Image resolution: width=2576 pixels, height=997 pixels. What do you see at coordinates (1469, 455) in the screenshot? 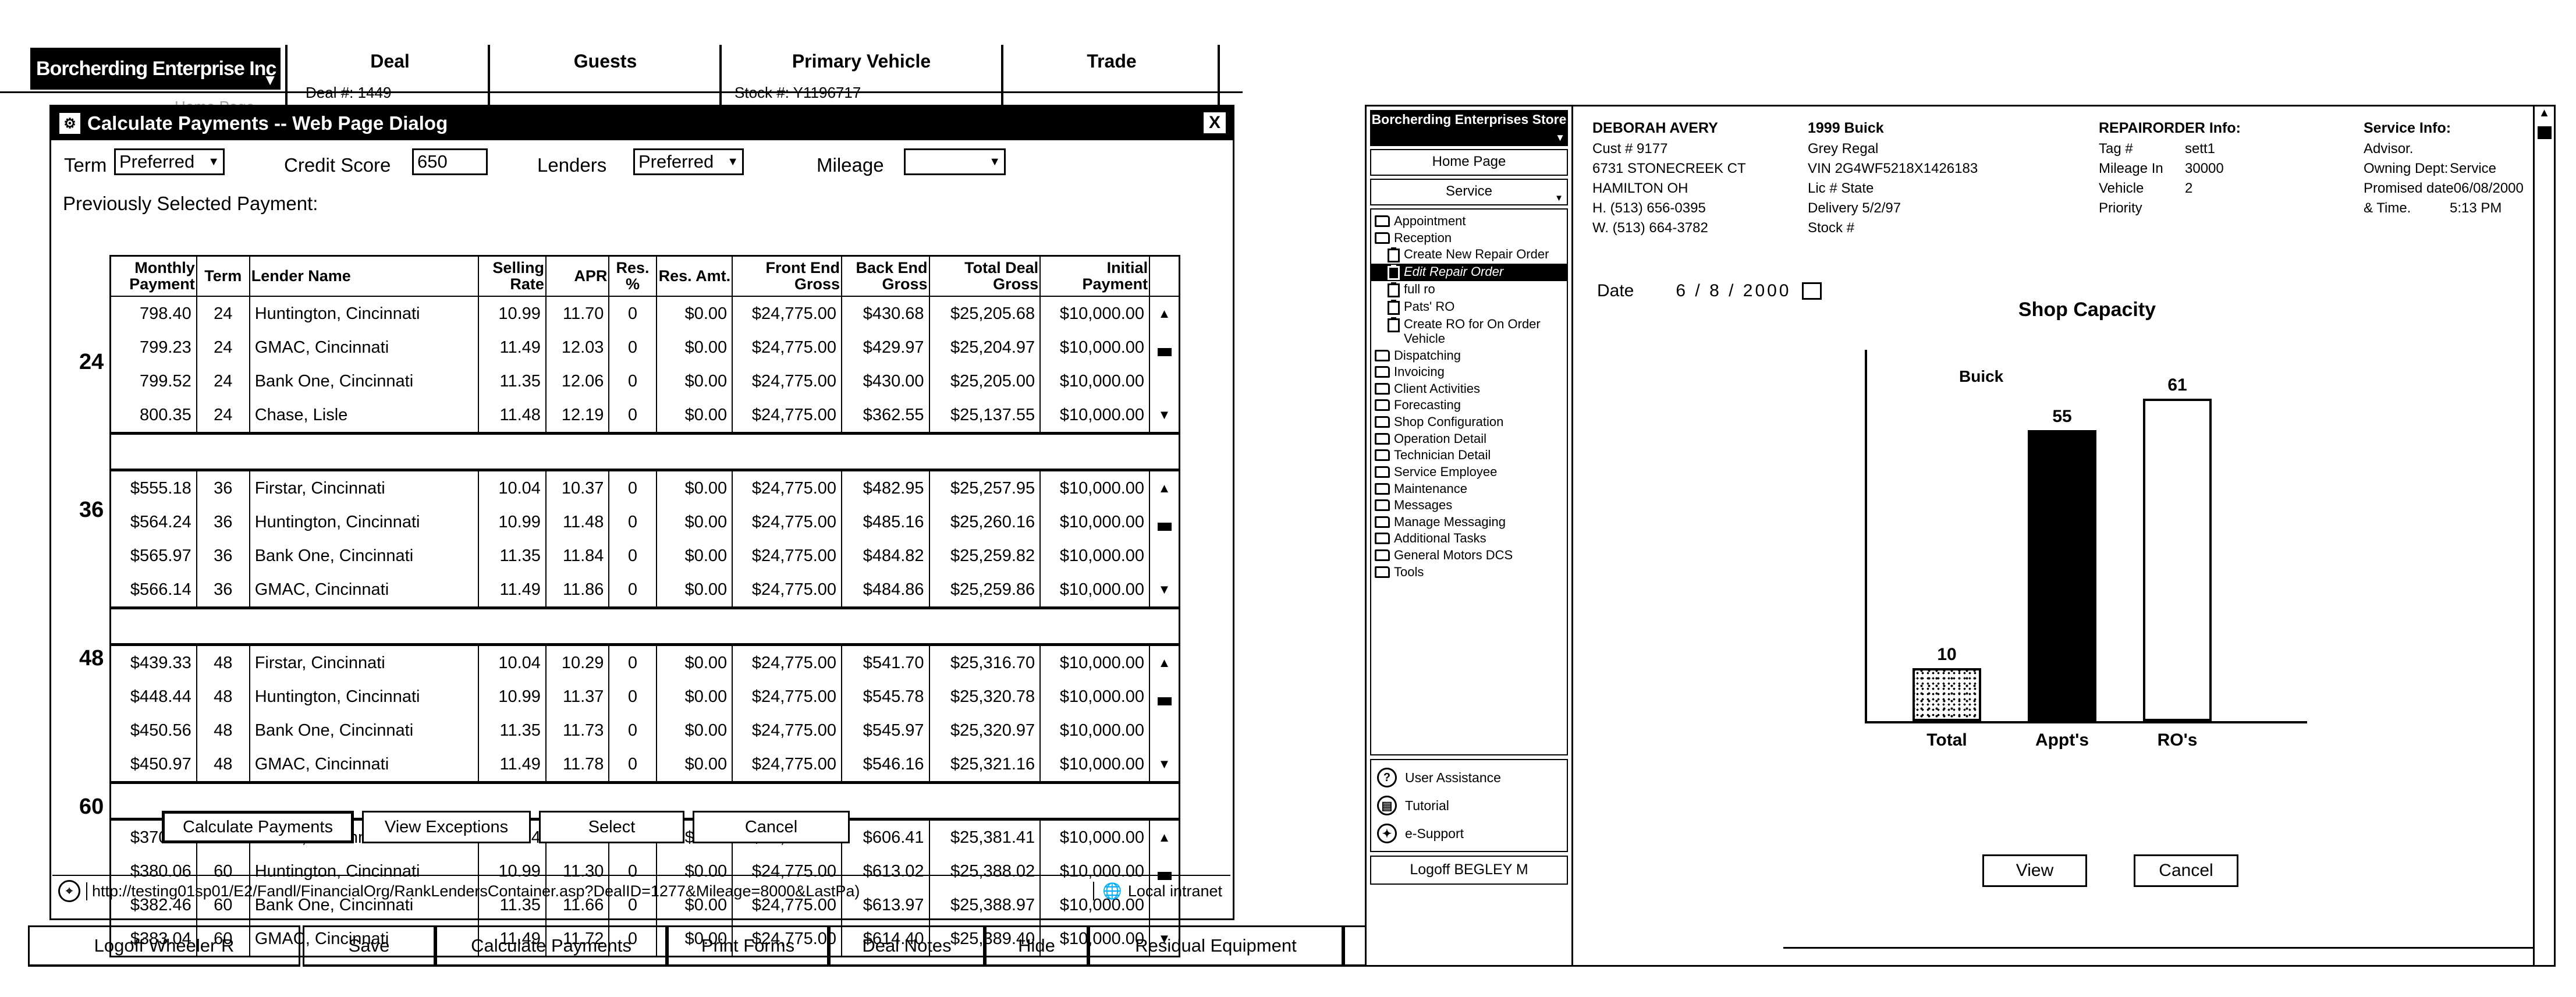
I see `nav-item-technician-detail: Technician Detail` at bounding box center [1469, 455].